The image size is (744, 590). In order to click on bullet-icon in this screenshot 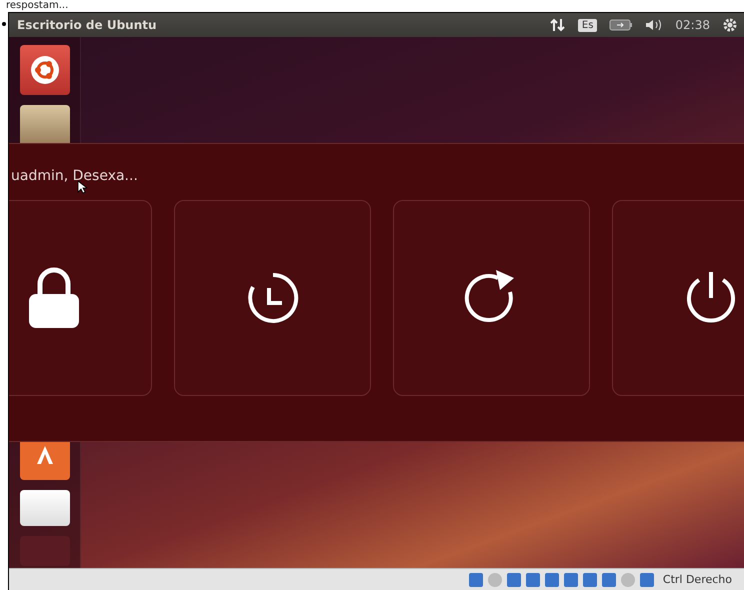, I will do `click(4, 24)`.